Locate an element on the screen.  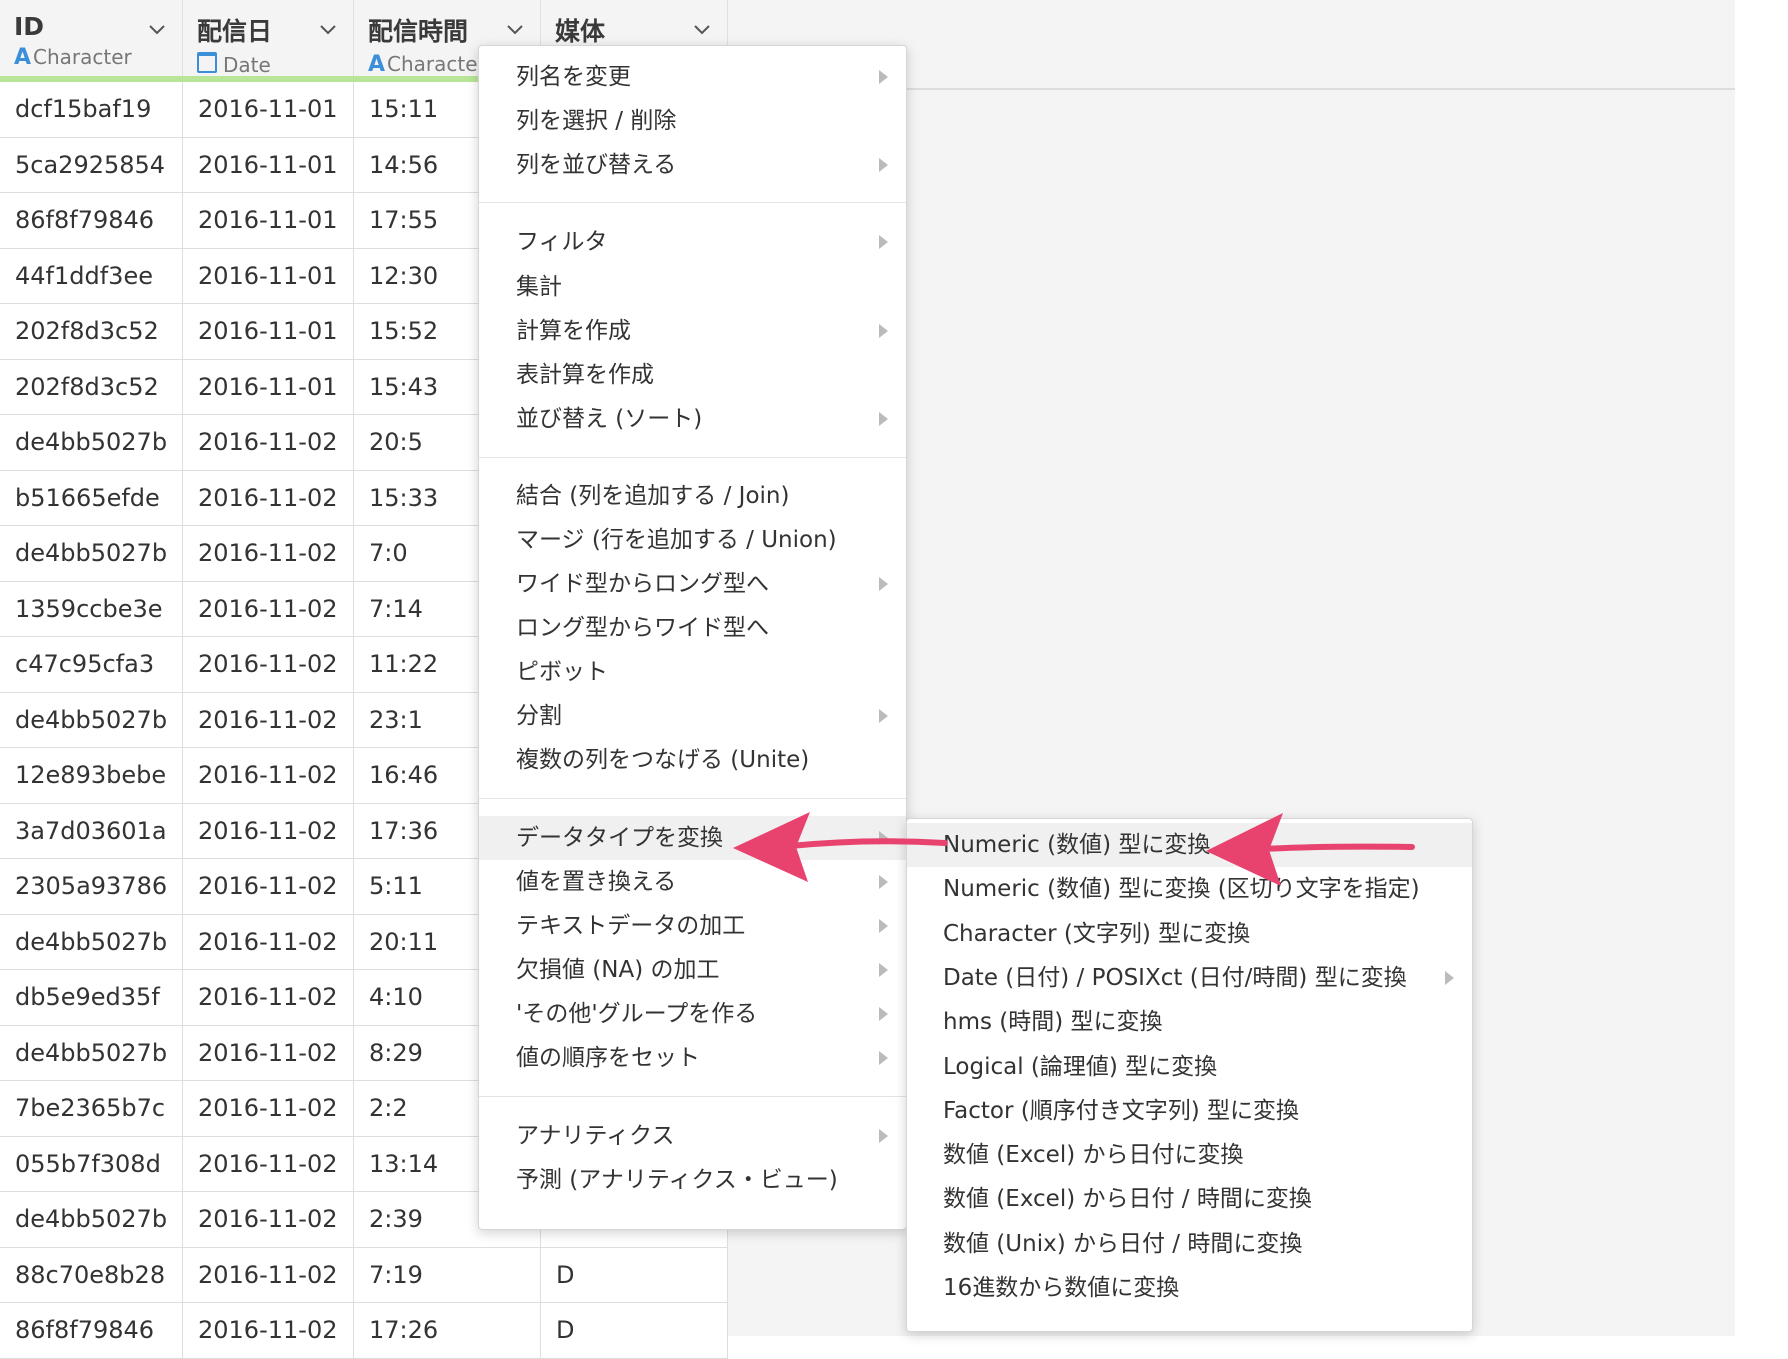
character-type-icon: A is located at coordinates (23, 57).